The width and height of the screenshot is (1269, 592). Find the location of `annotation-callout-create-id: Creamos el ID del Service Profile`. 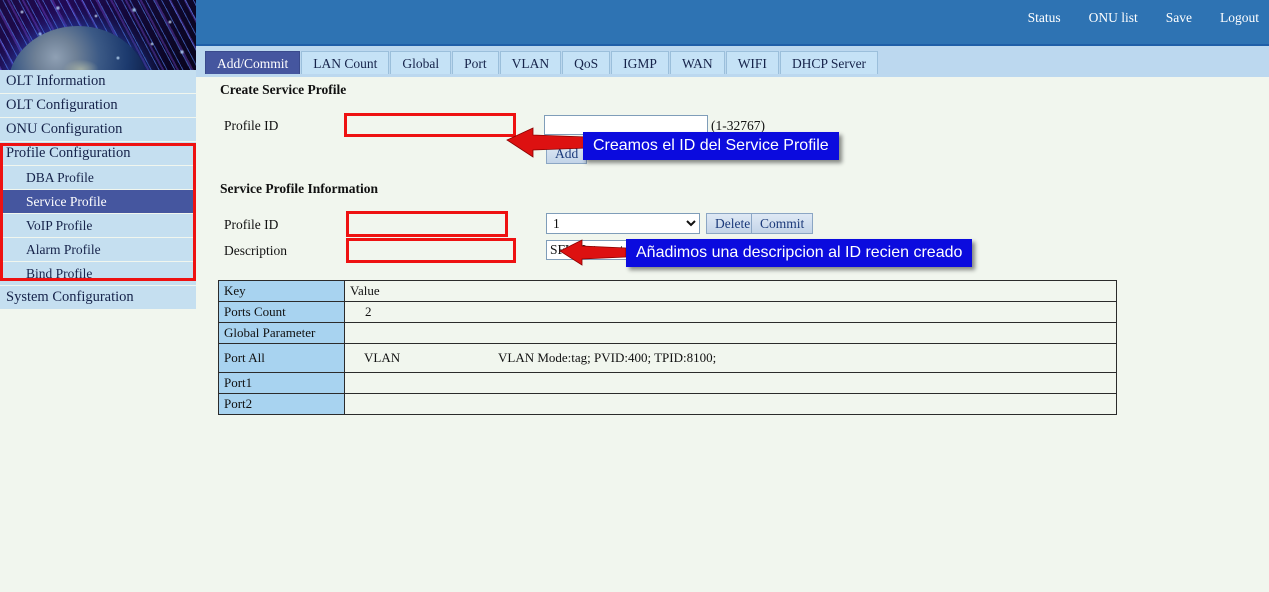

annotation-callout-create-id: Creamos el ID del Service Profile is located at coordinates (711, 146).